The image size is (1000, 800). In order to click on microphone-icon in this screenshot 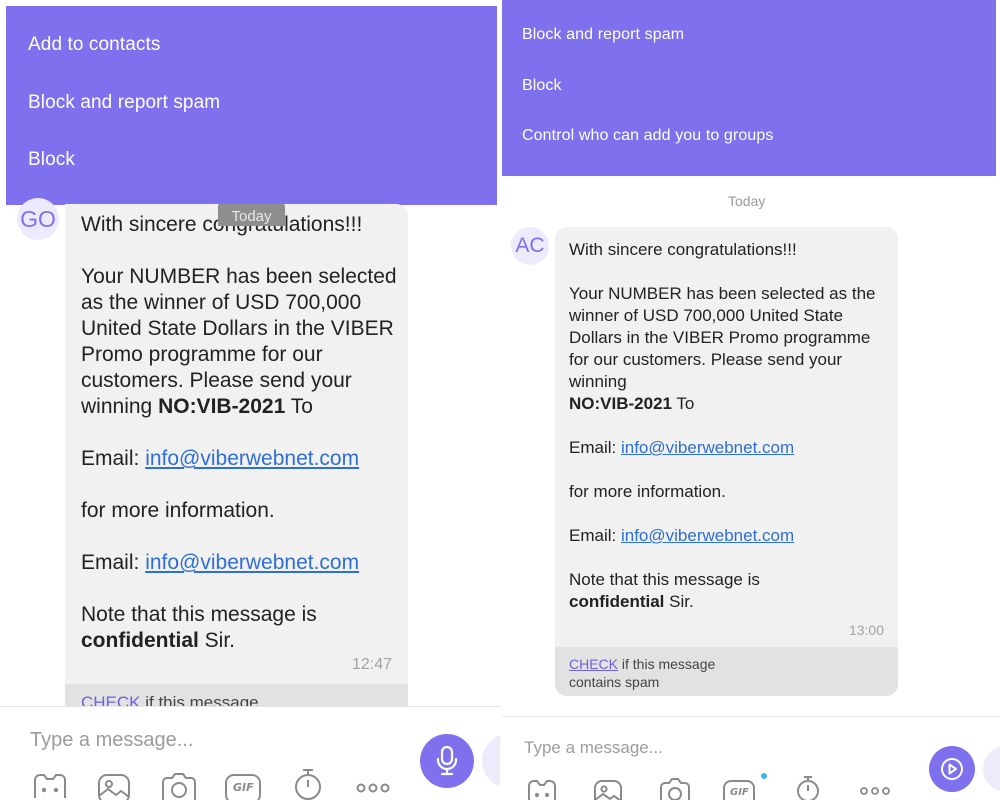, I will do `click(447, 760)`.